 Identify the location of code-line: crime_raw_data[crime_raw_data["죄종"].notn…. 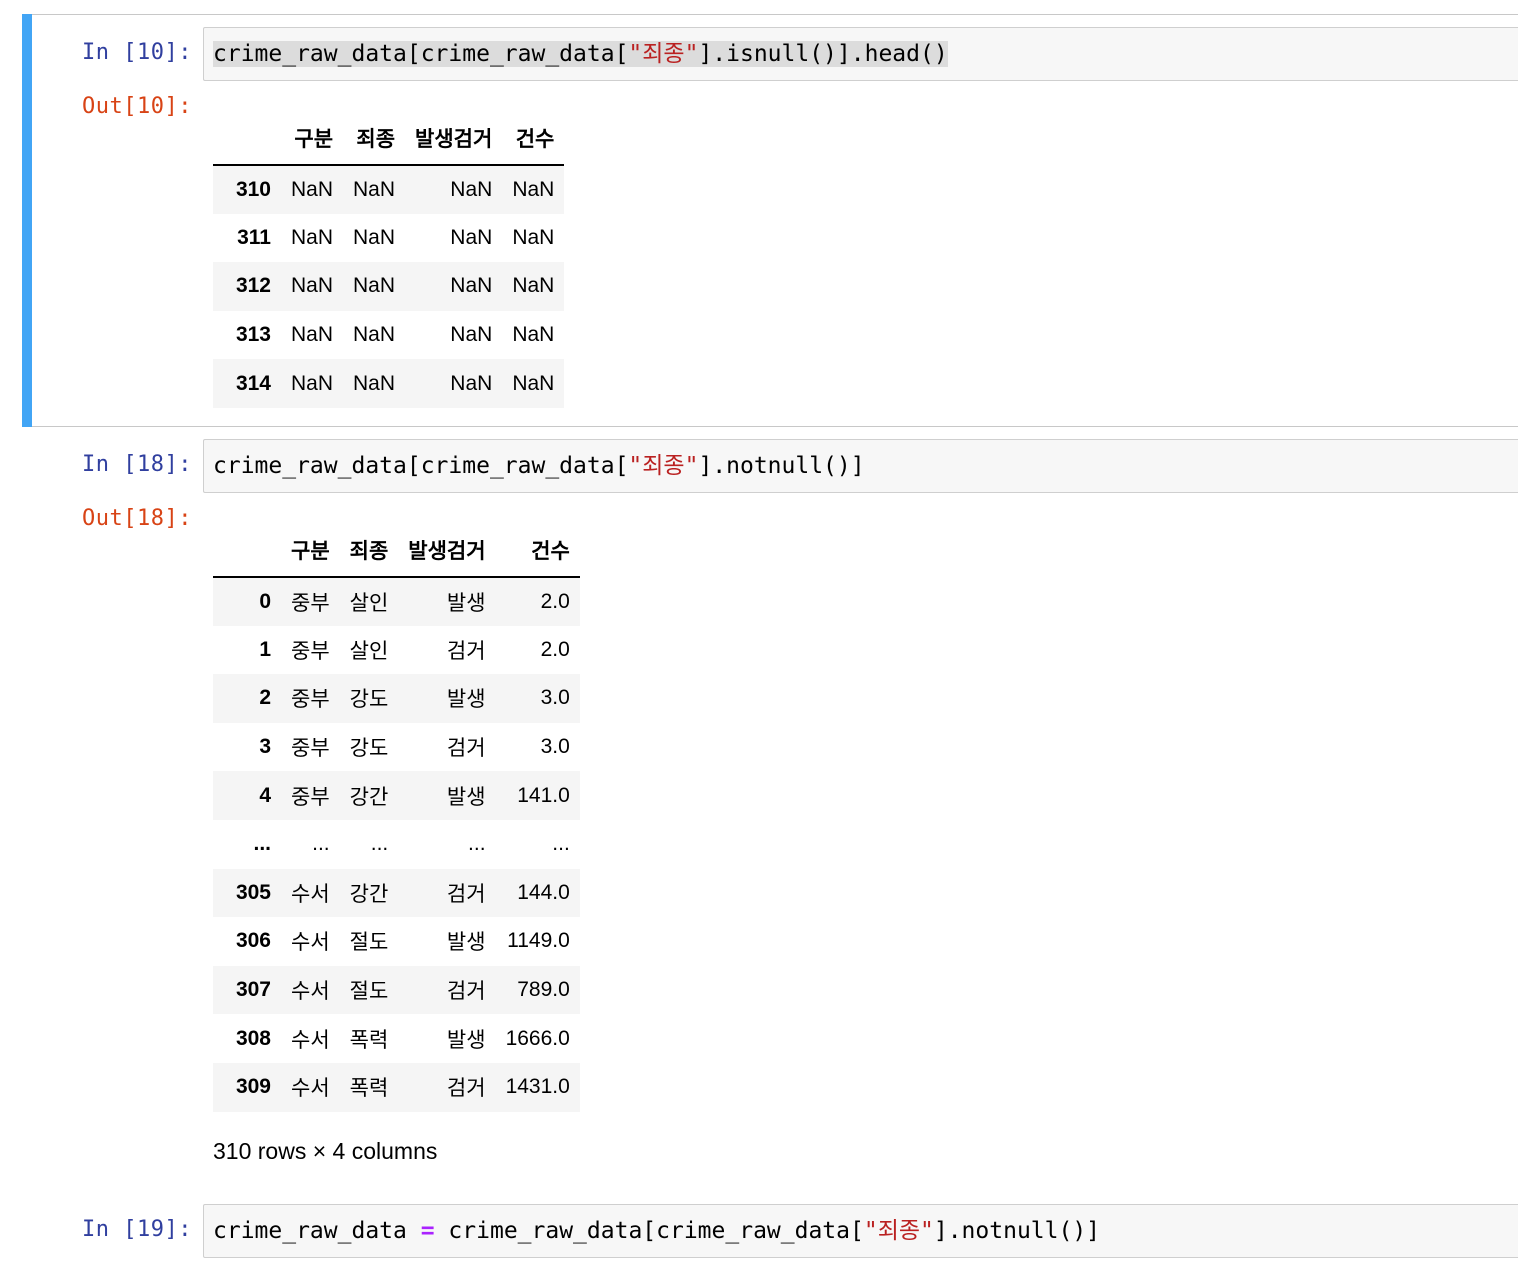
(539, 466).